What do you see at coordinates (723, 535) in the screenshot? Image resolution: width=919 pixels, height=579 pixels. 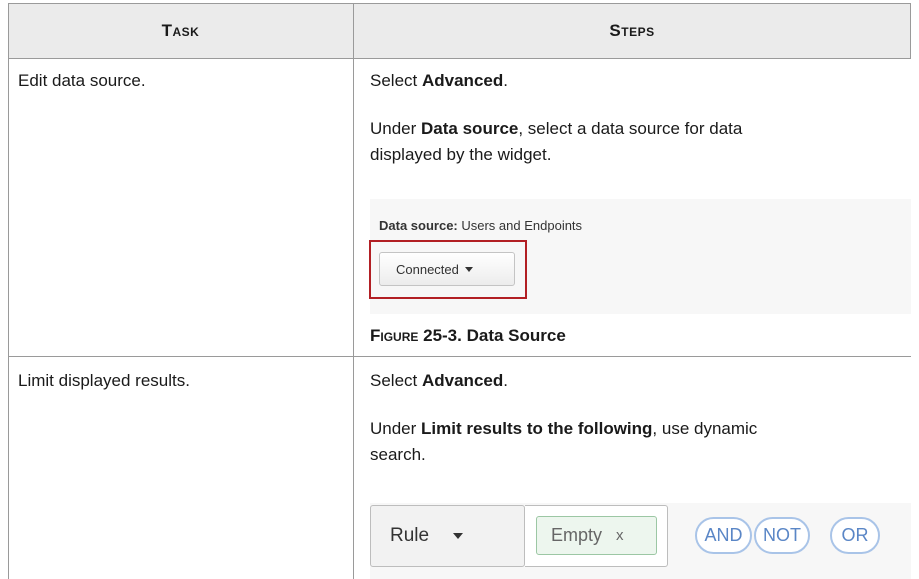 I see `and-operator-button: AND` at bounding box center [723, 535].